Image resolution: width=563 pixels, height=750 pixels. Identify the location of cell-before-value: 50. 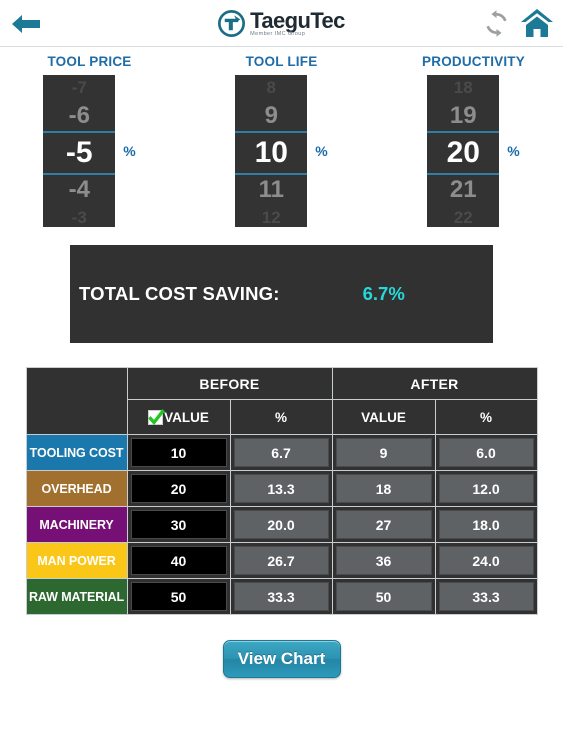
(178, 596).